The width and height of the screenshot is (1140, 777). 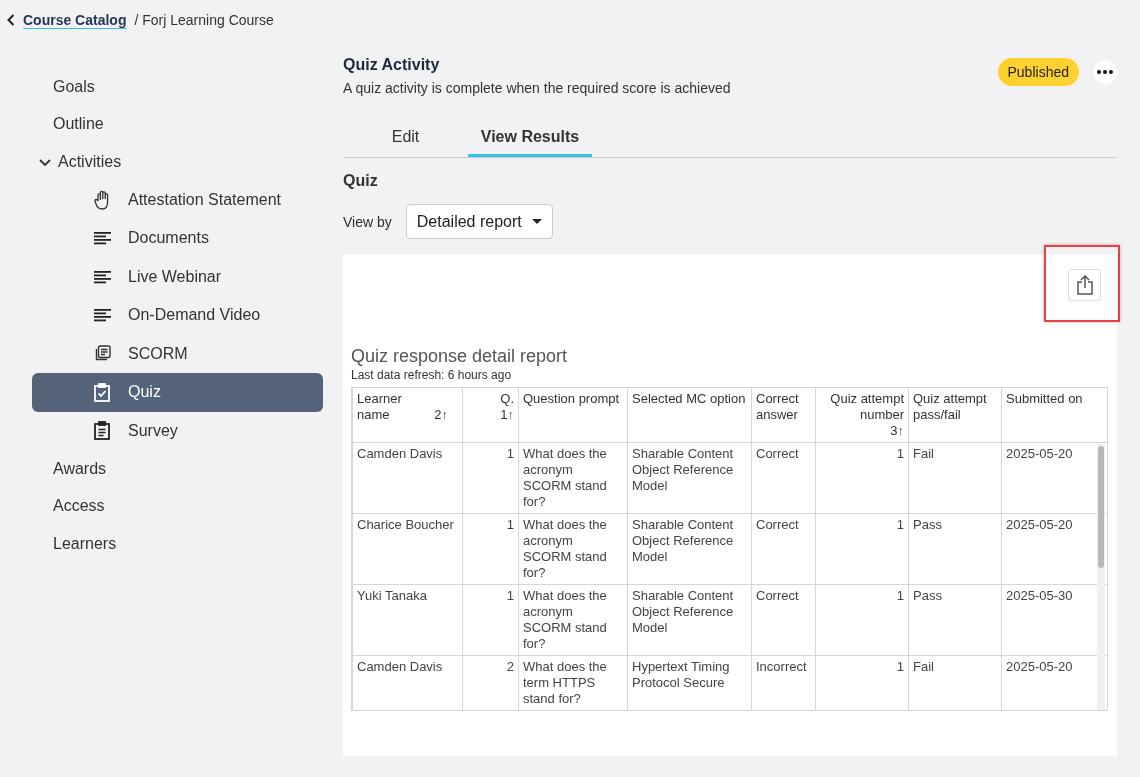 What do you see at coordinates (950, 406) in the screenshot?
I see `column-label: Quiz attempt pass/fail` at bounding box center [950, 406].